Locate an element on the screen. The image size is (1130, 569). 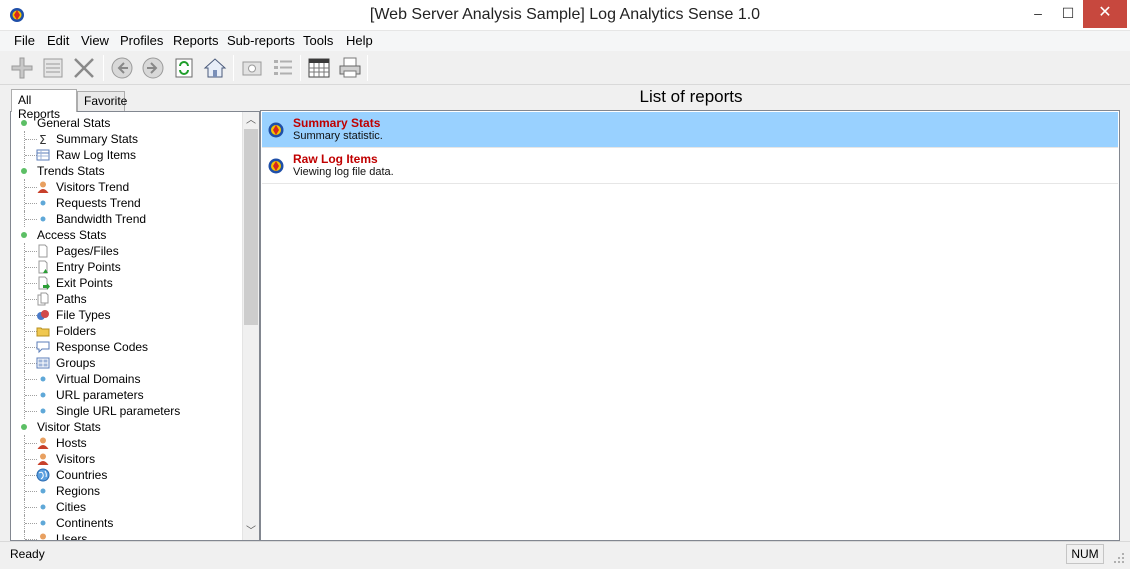
menu-tools: Tools is located at coordinates (318, 40).